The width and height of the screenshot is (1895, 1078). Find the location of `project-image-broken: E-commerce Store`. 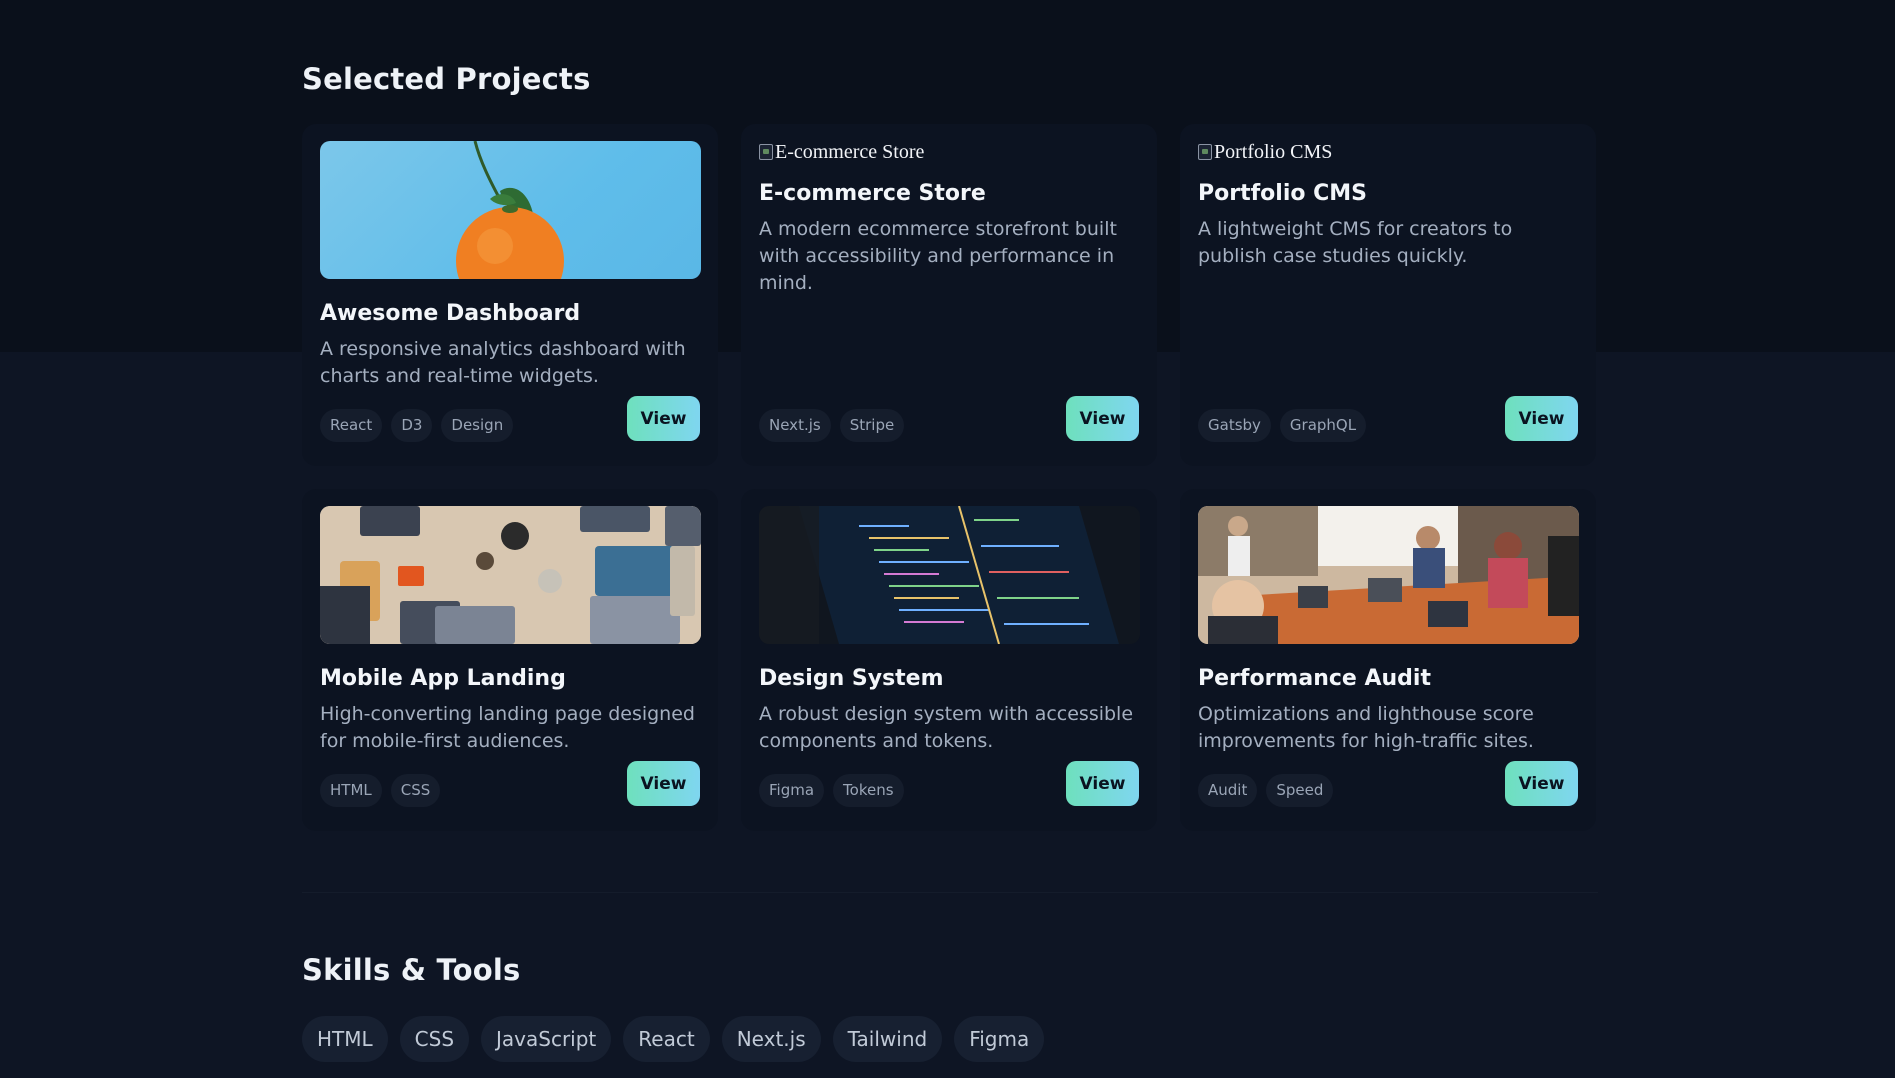

project-image-broken: E-commerce Store is located at coordinates (949, 152).